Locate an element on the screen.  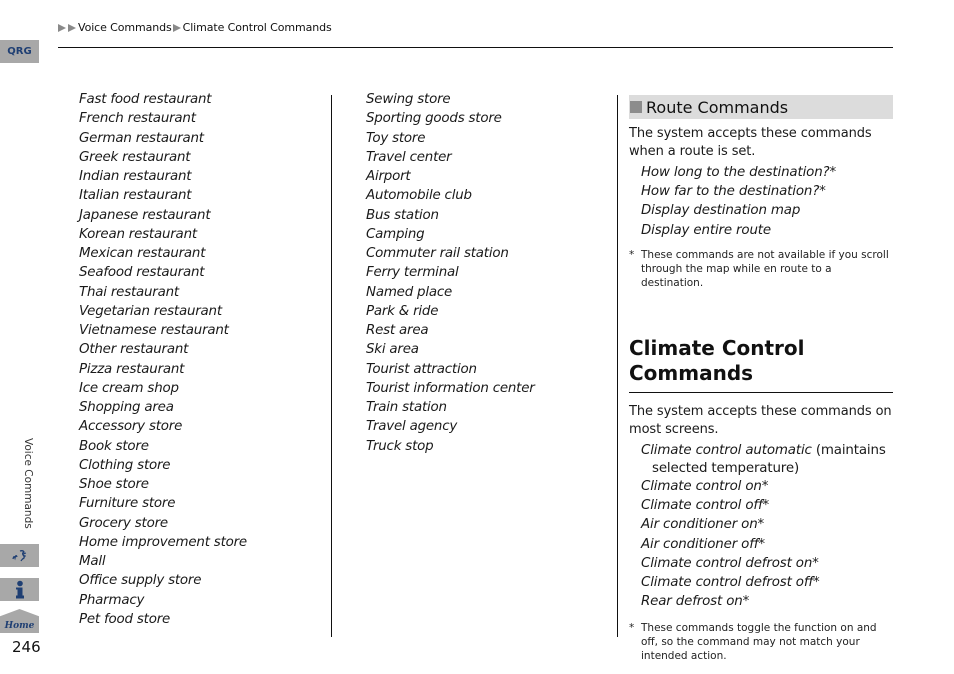
poi-list-item: Sporting goods store is located at coordinates (434, 119).